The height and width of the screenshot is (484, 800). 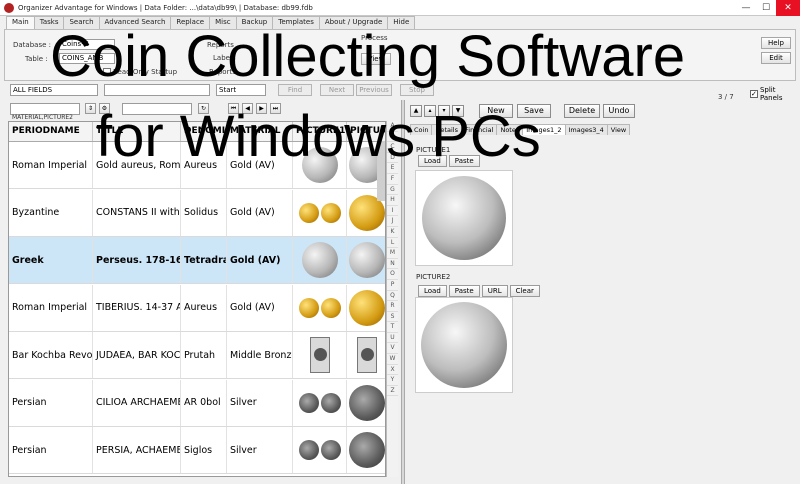 I want to click on cell-denomination: Siglos, so click(x=204, y=450).